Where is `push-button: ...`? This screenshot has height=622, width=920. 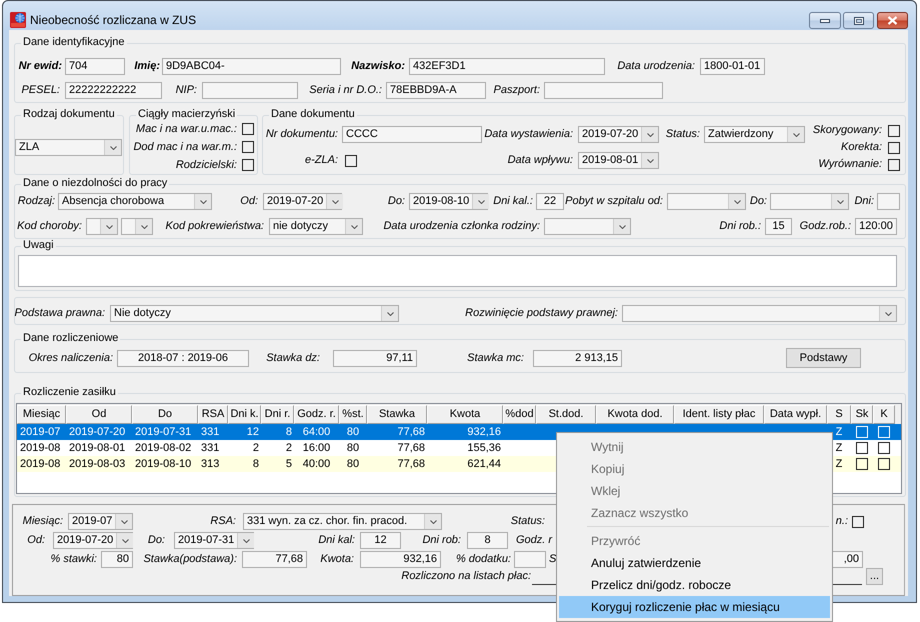 push-button: ... is located at coordinates (874, 576).